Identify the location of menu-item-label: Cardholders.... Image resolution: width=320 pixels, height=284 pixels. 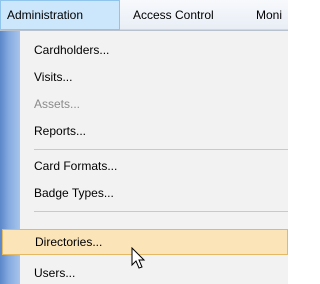
(72, 50).